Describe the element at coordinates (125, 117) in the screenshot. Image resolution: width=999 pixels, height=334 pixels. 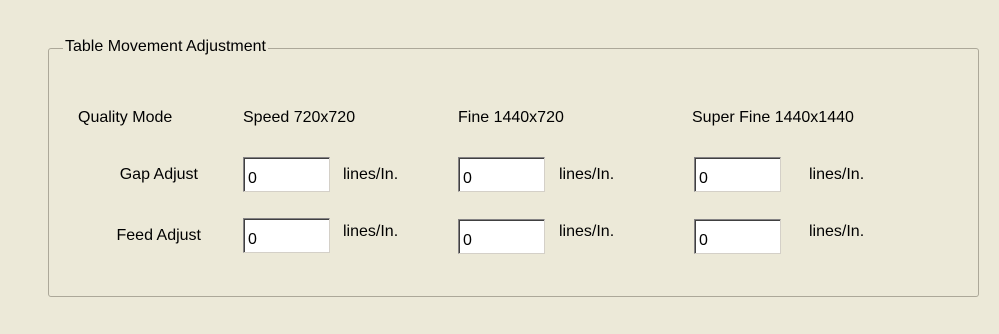
I see `quality-mode-label: Quality Mode` at that location.